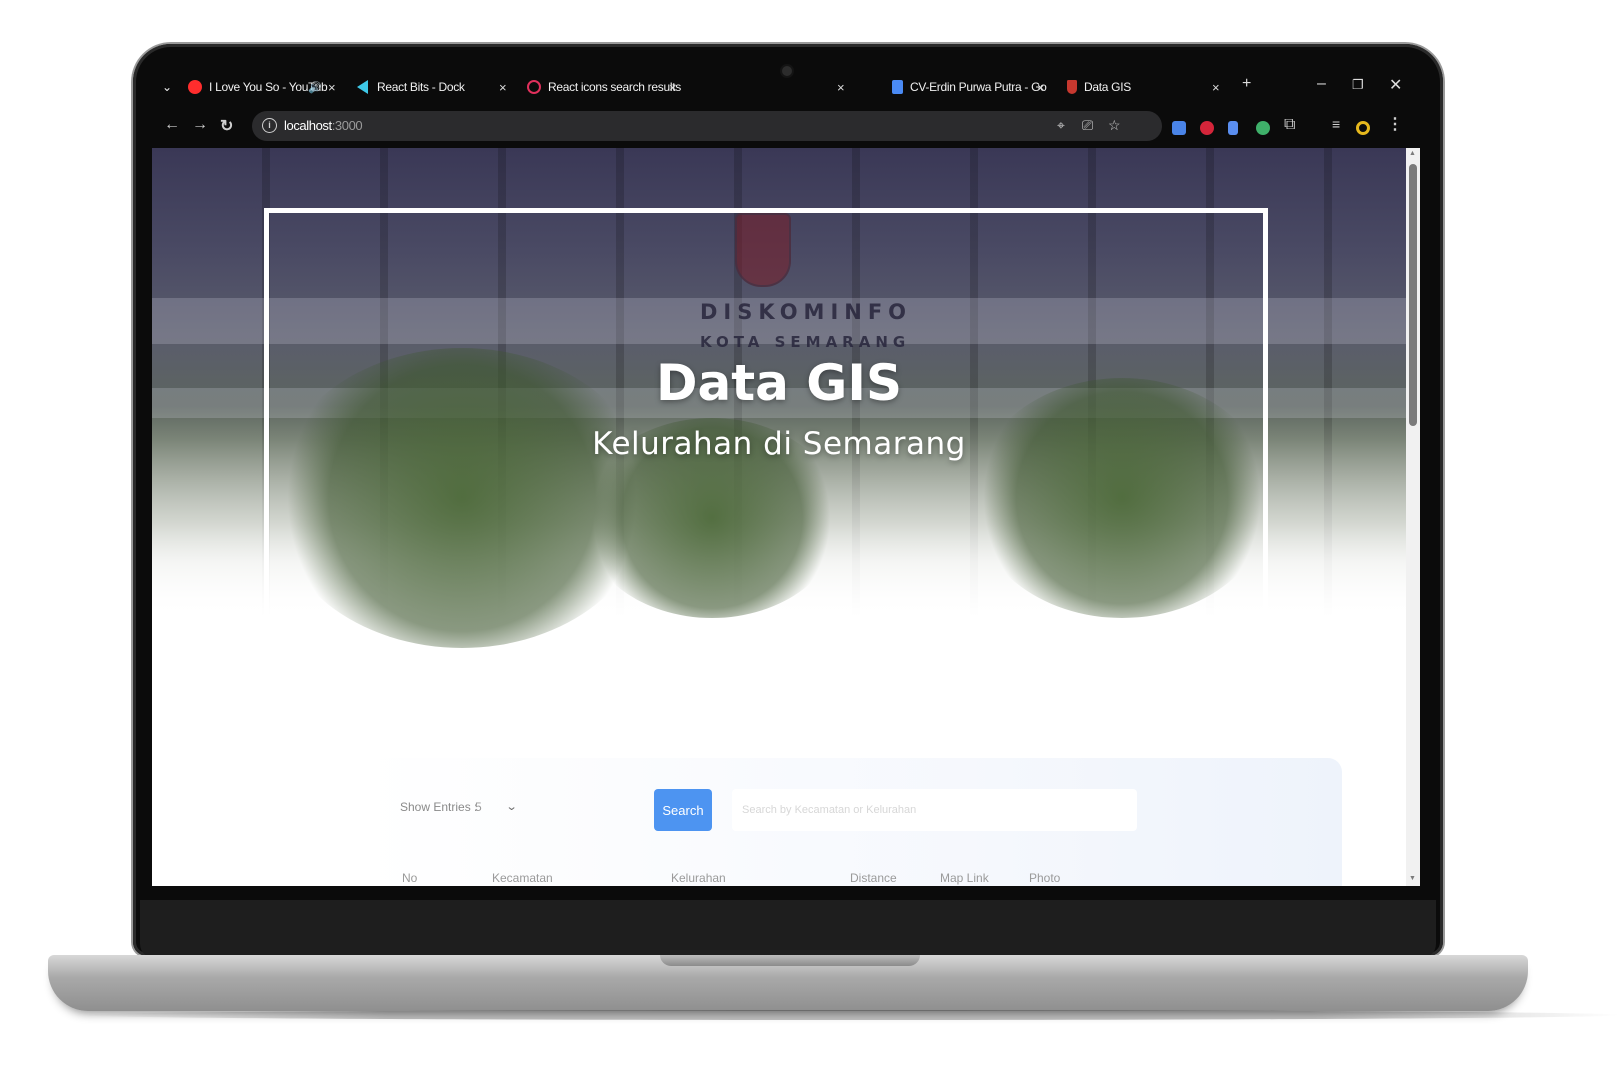 Image resolution: width=1620 pixels, height=1080 pixels. Describe the element at coordinates (1107, 87) in the screenshot. I see `tab-label: Data GIS` at that location.